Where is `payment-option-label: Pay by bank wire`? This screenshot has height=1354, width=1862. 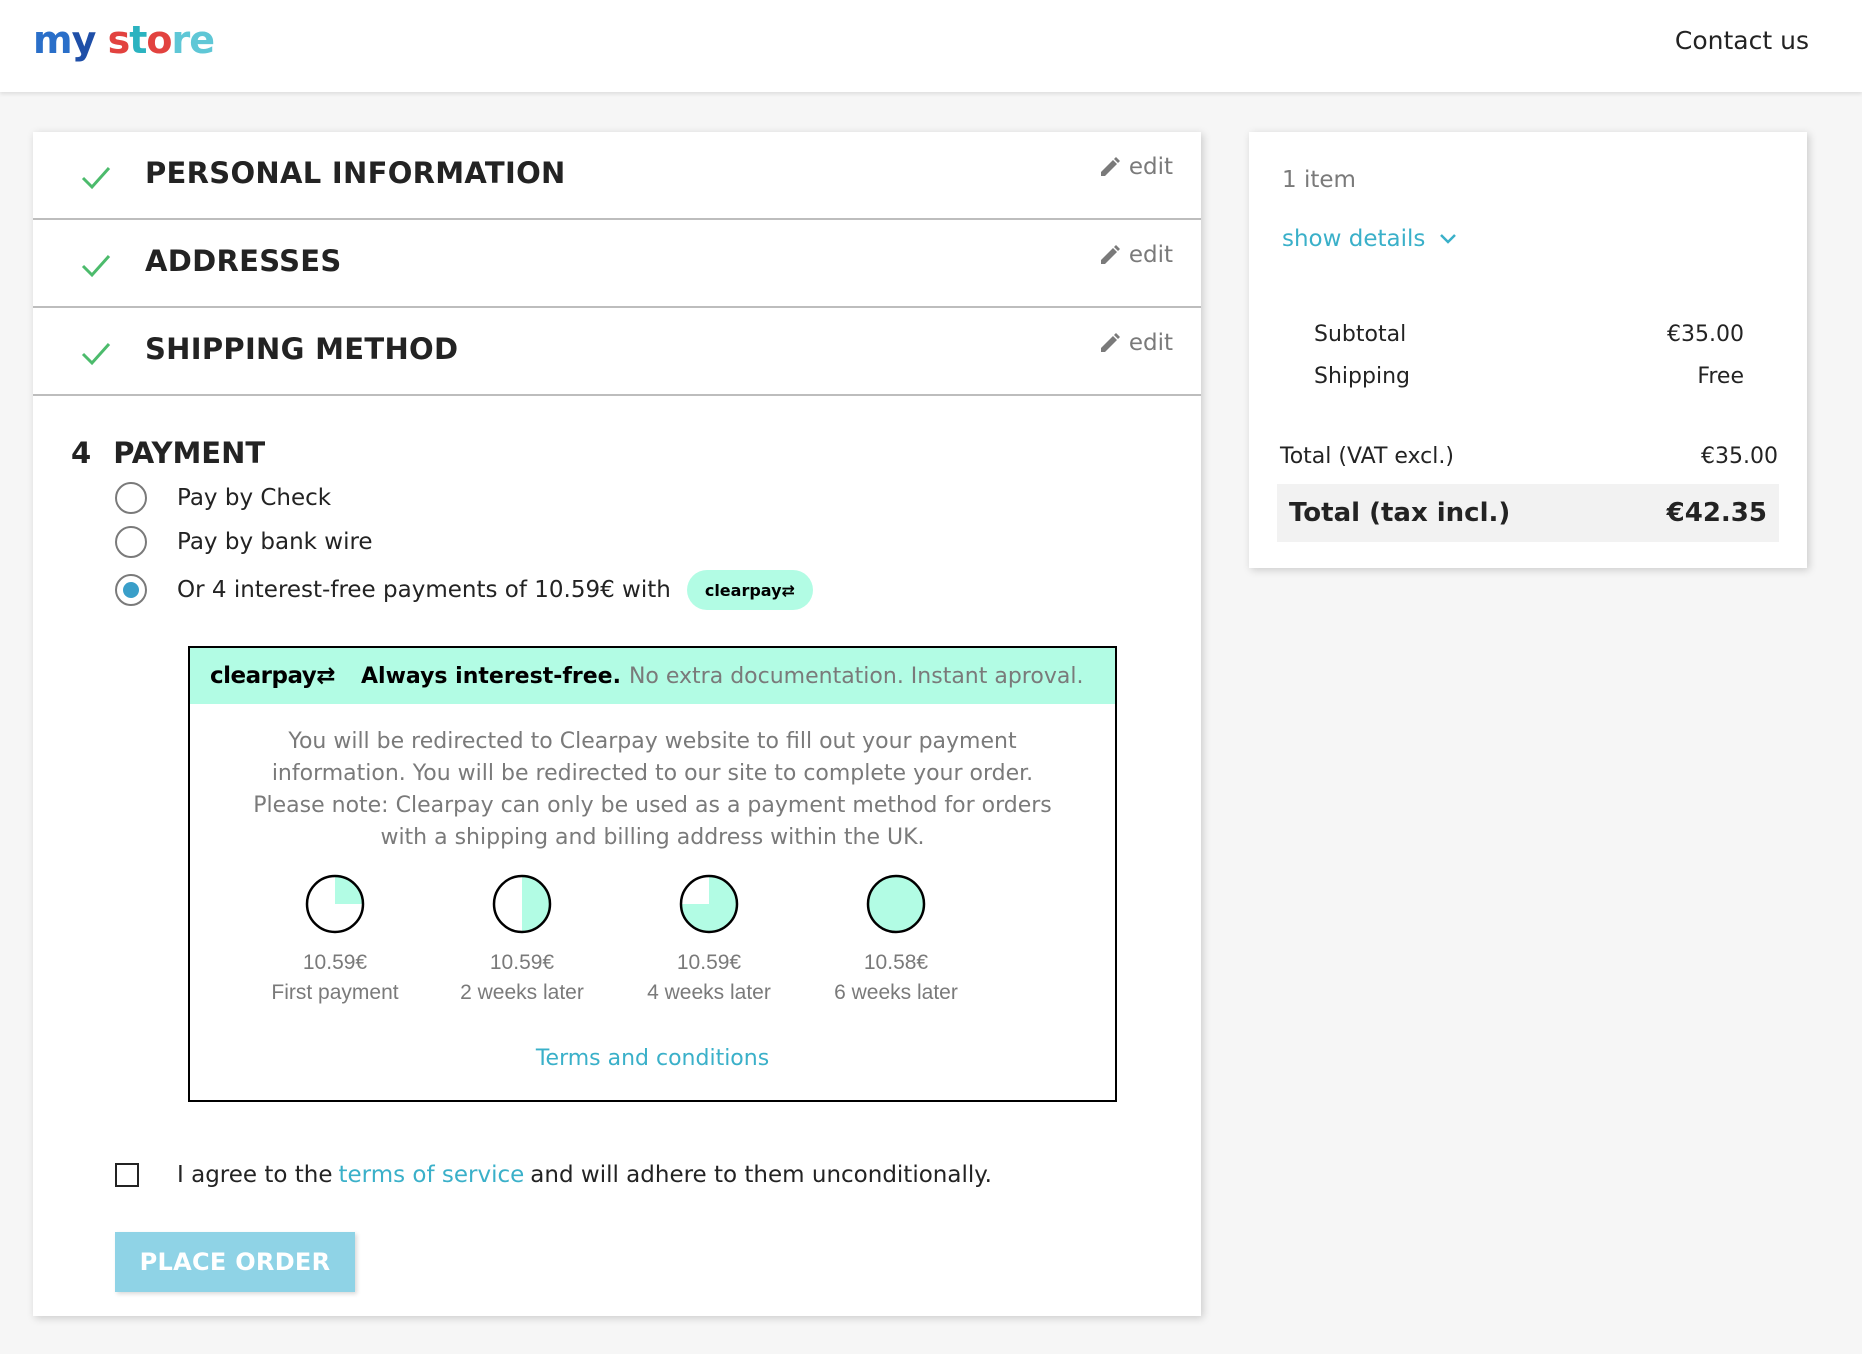
payment-option-label: Pay by bank wire is located at coordinates (275, 542).